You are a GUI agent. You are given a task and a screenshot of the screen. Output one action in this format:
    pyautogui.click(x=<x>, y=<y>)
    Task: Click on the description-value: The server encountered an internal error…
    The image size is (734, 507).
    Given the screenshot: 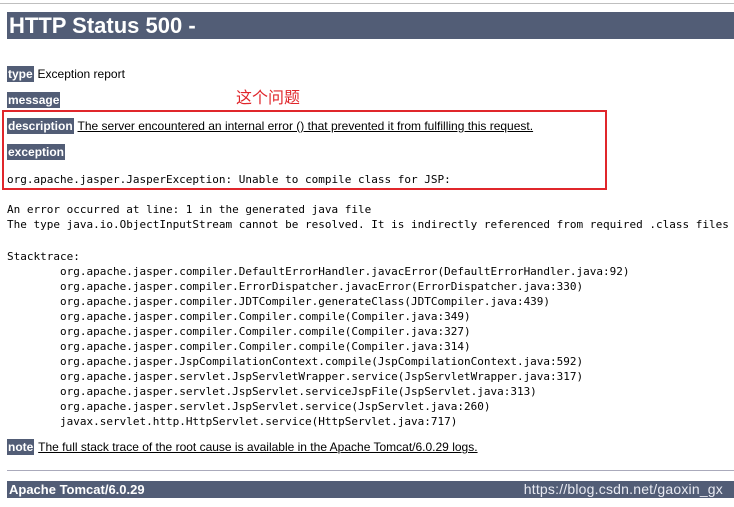 What is the action you would take?
    pyautogui.click(x=305, y=126)
    